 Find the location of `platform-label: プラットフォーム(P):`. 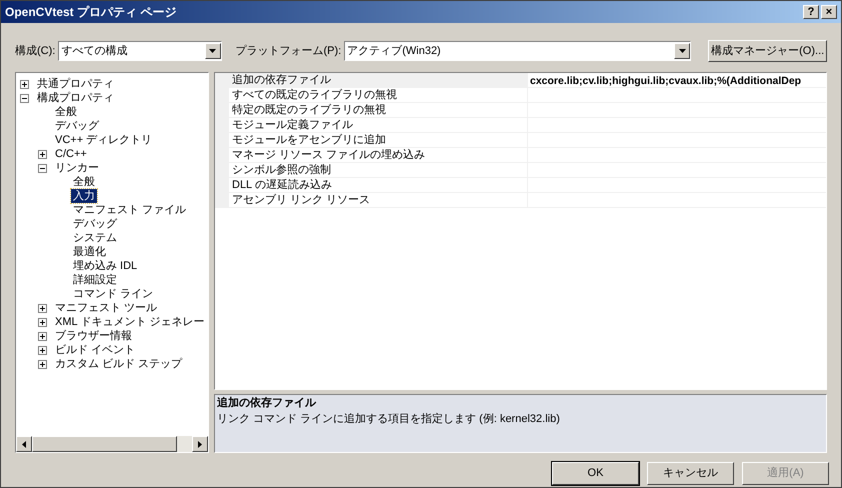

platform-label: プラットフォーム(P): is located at coordinates (288, 51).